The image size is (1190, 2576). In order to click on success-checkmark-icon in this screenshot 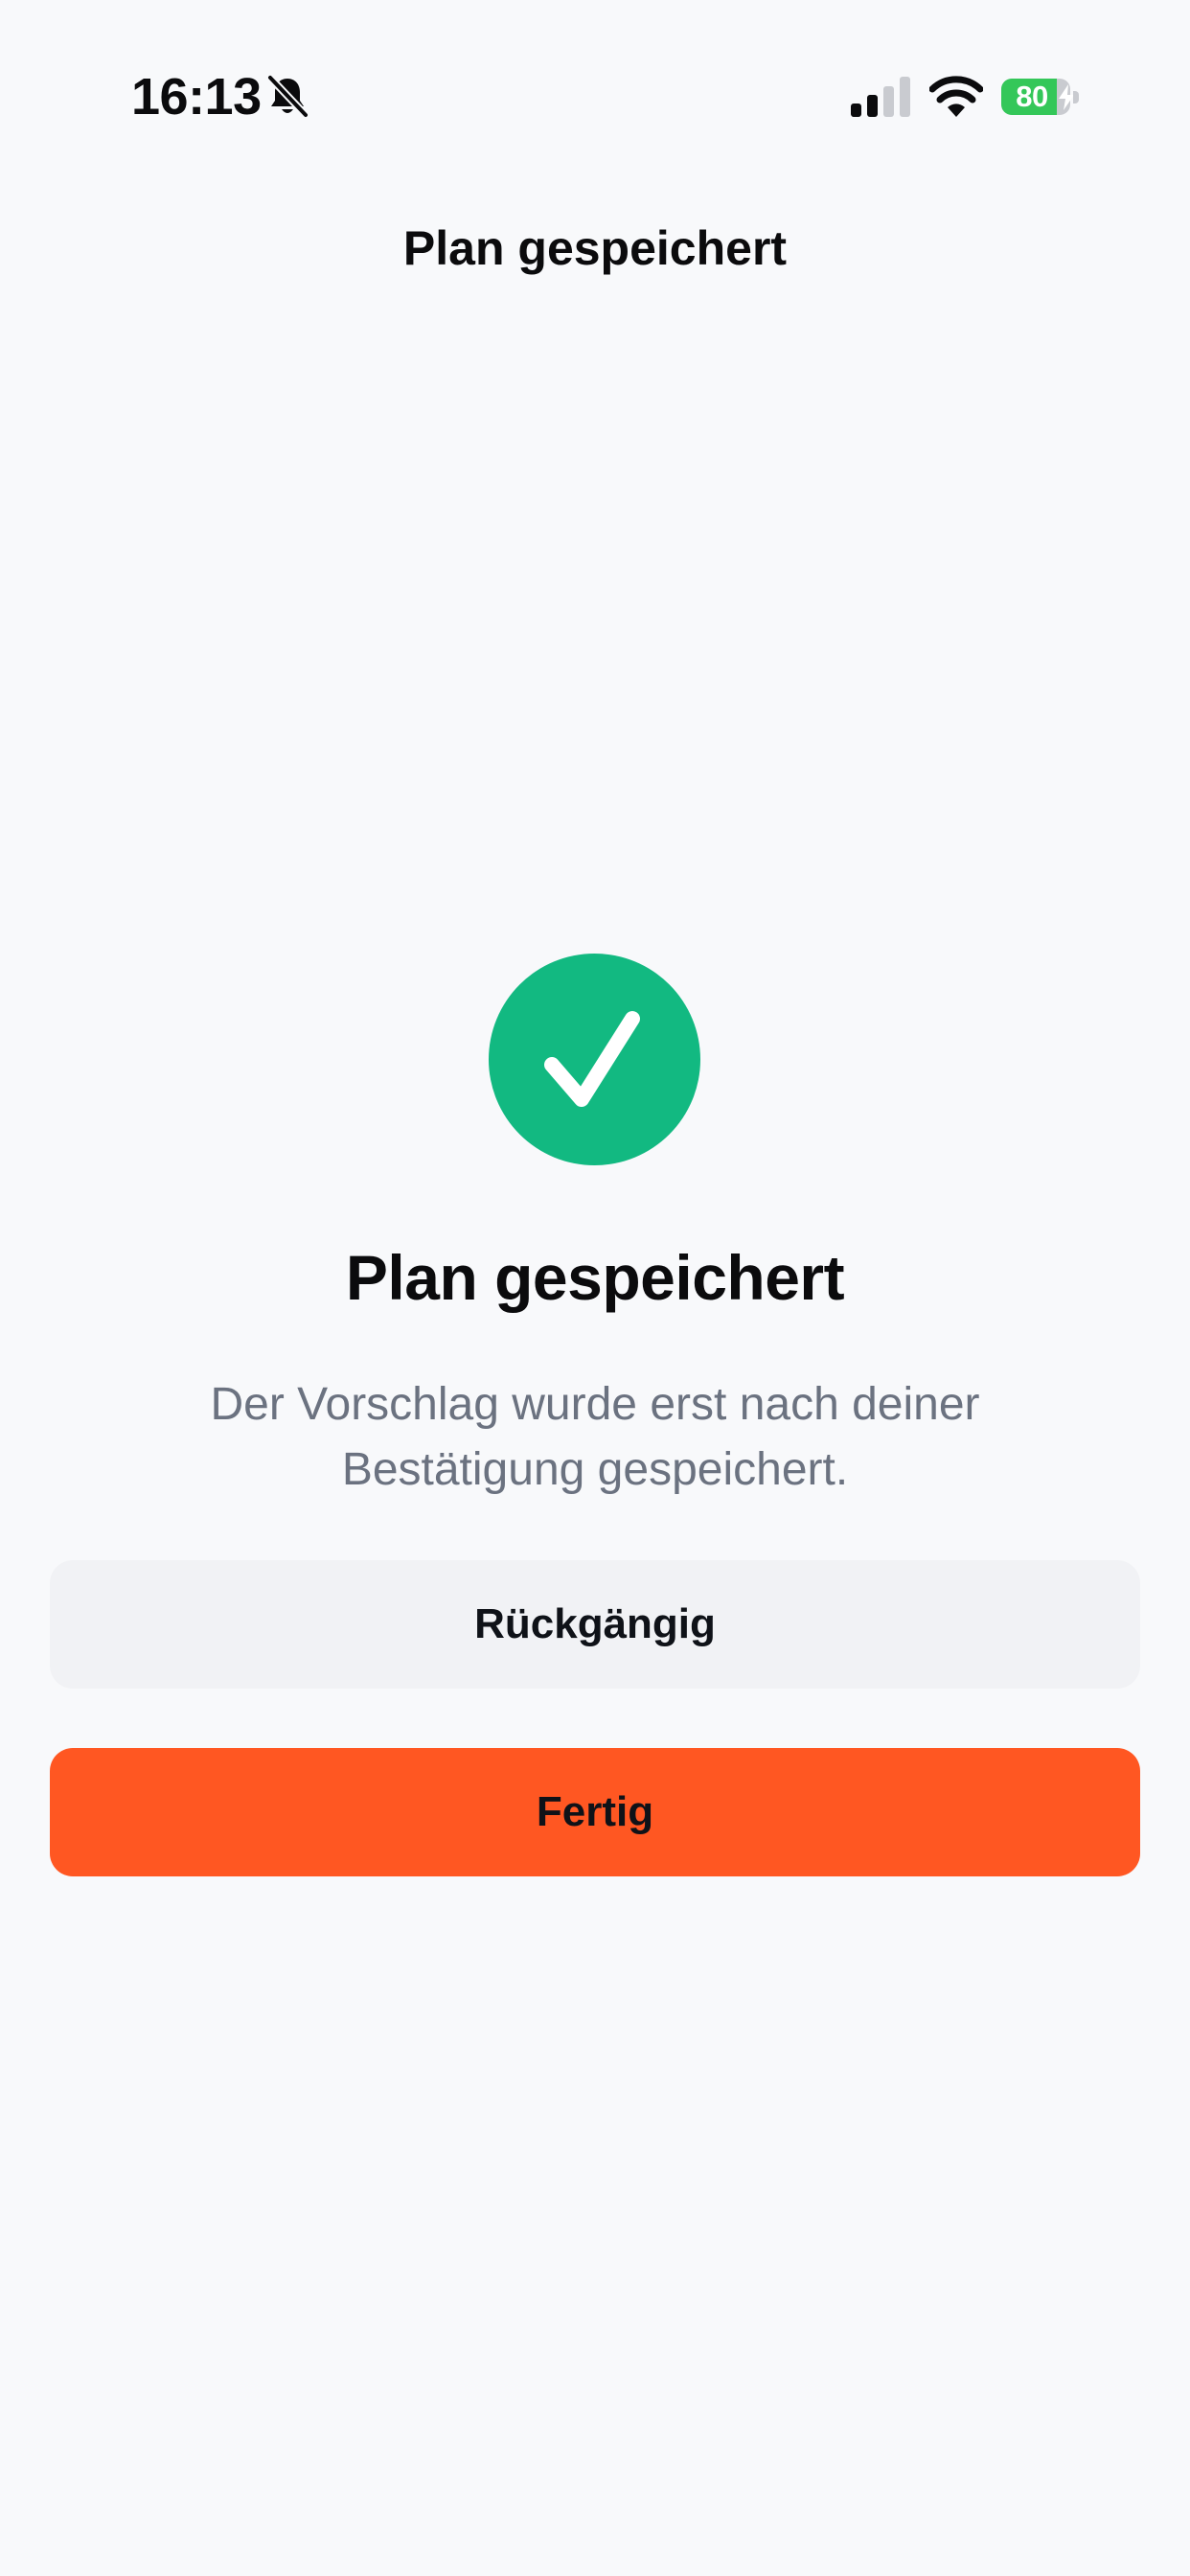, I will do `click(594, 1059)`.